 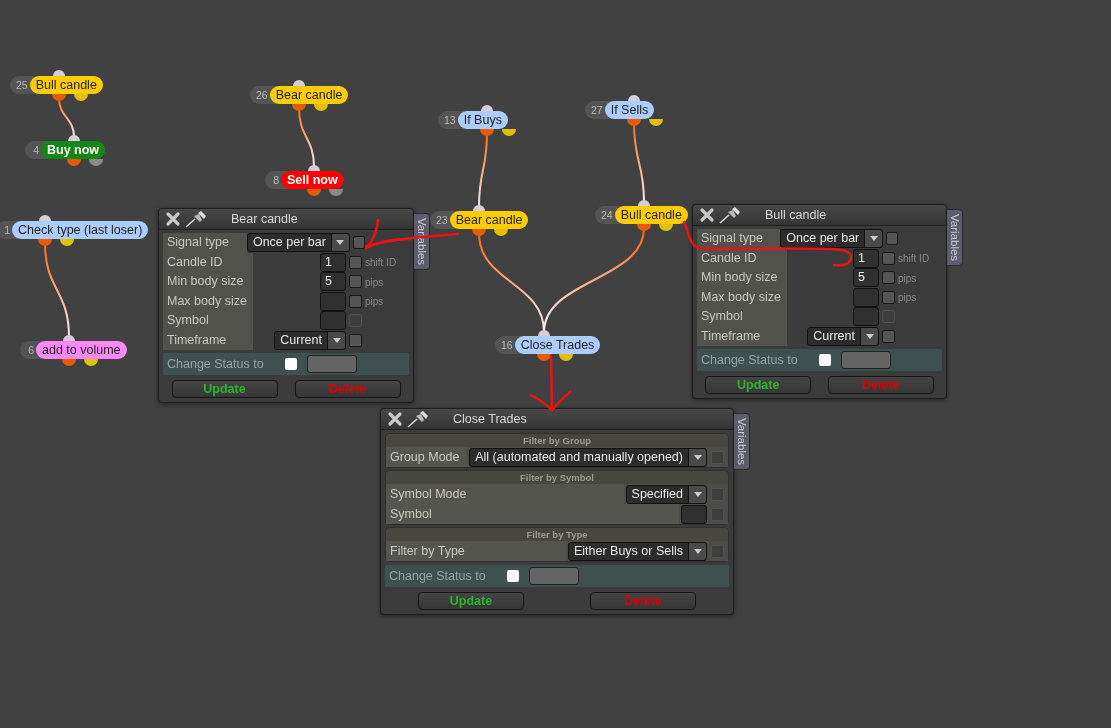 What do you see at coordinates (208, 282) in the screenshot?
I see `field-label: Min body size` at bounding box center [208, 282].